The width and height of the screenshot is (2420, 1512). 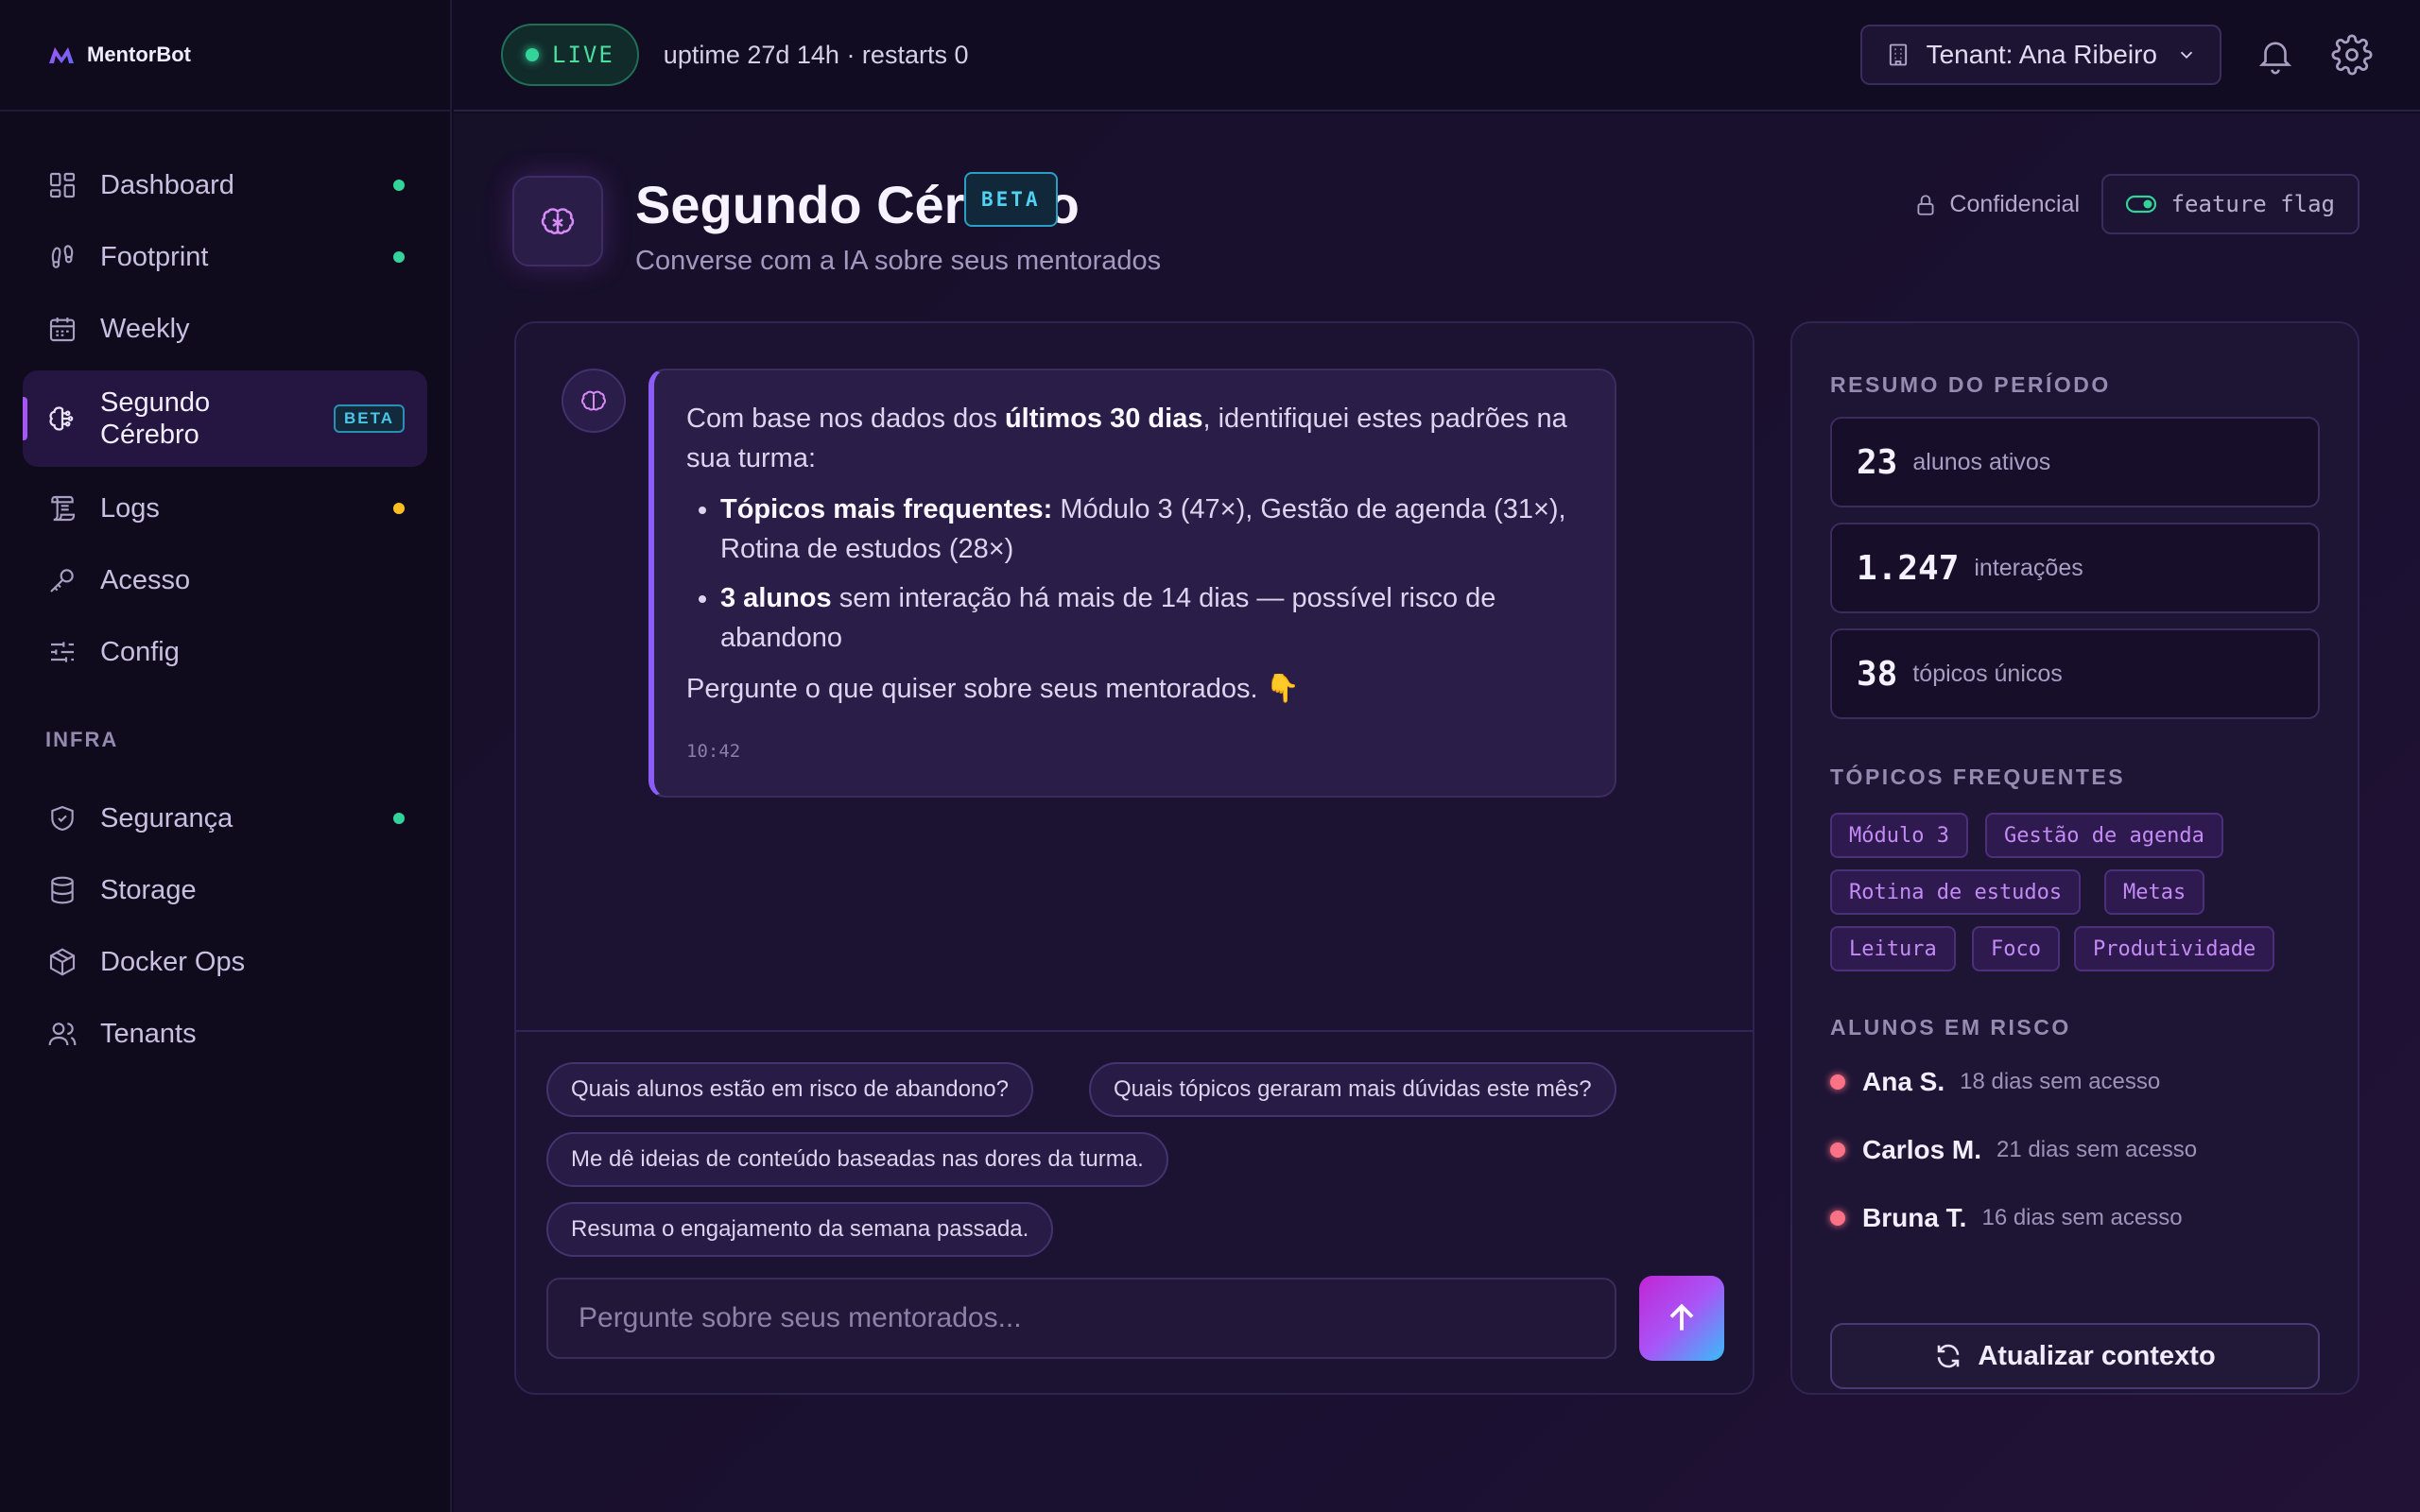 I want to click on confidential-label: Confidencial, so click(x=1996, y=204).